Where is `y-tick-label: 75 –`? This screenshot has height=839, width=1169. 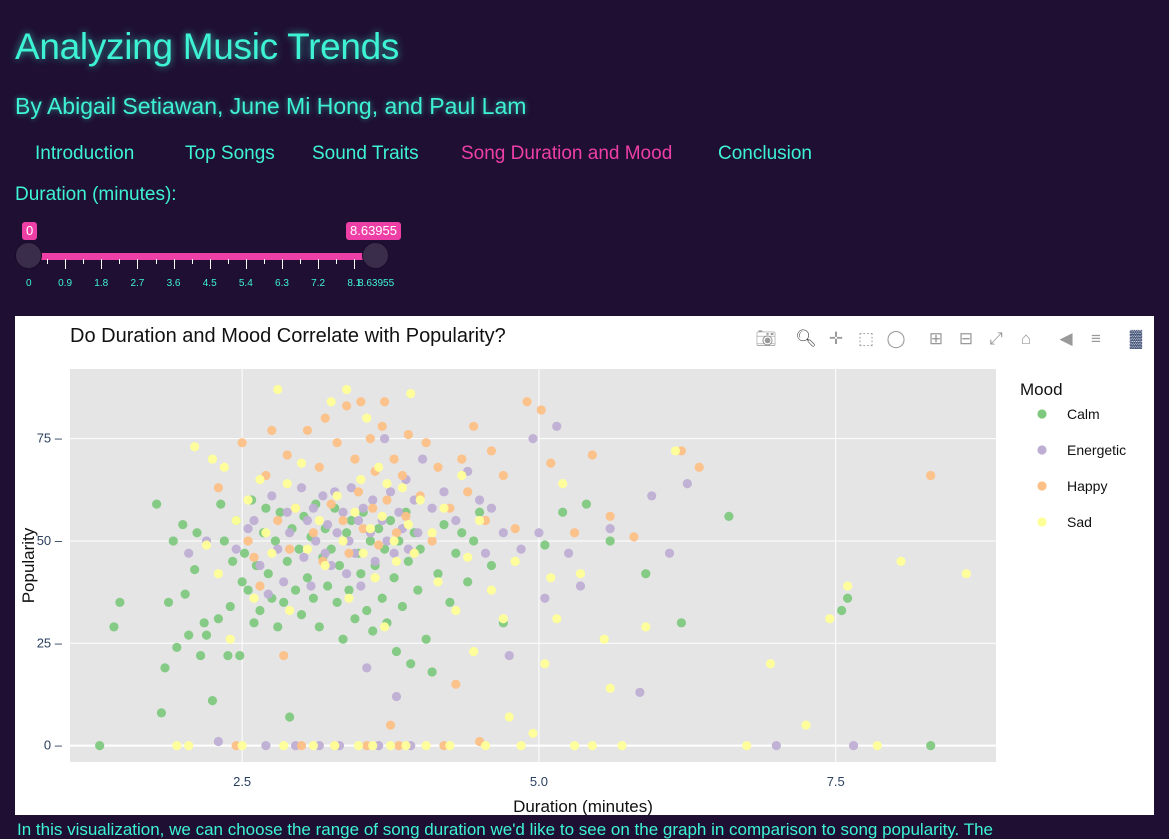
y-tick-label: 75 – is located at coordinates (50, 438).